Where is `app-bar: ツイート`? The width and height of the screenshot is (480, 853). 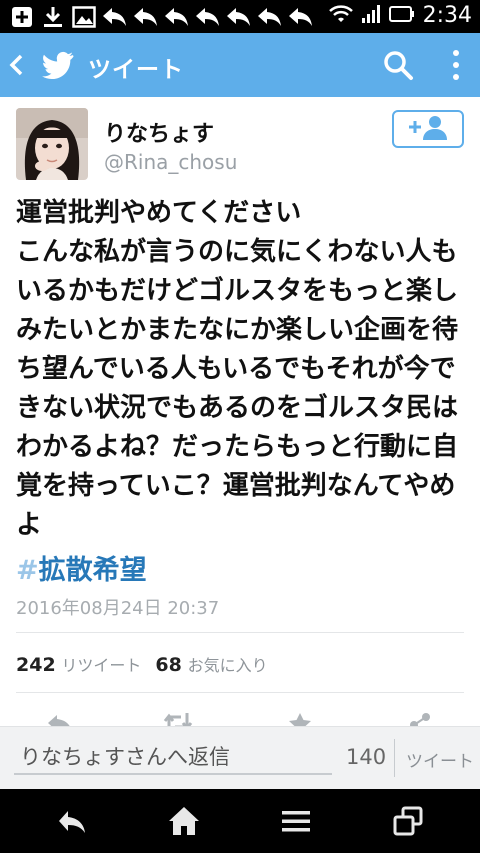 app-bar: ツイート is located at coordinates (240, 65).